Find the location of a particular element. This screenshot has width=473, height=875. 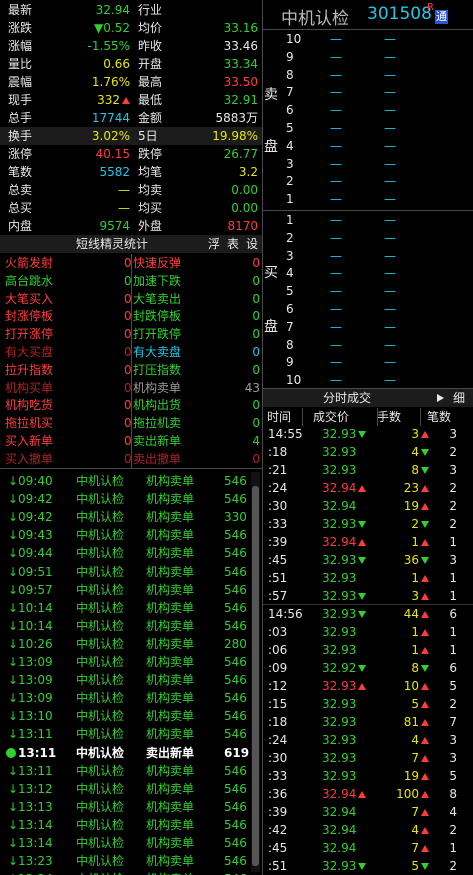

signal-label: 有大卖盘 is located at coordinates (157, 352).